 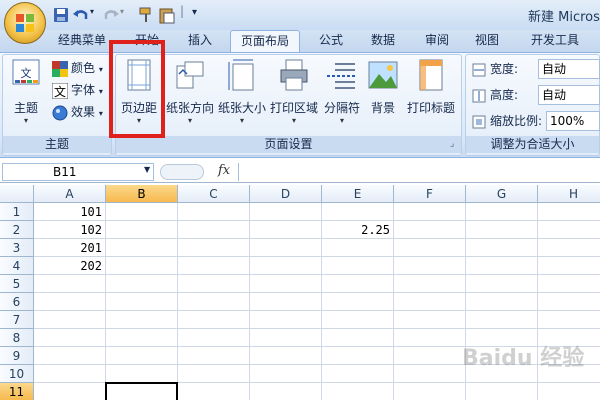 What do you see at coordinates (142, 320) in the screenshot?
I see `cell-b7` at bounding box center [142, 320].